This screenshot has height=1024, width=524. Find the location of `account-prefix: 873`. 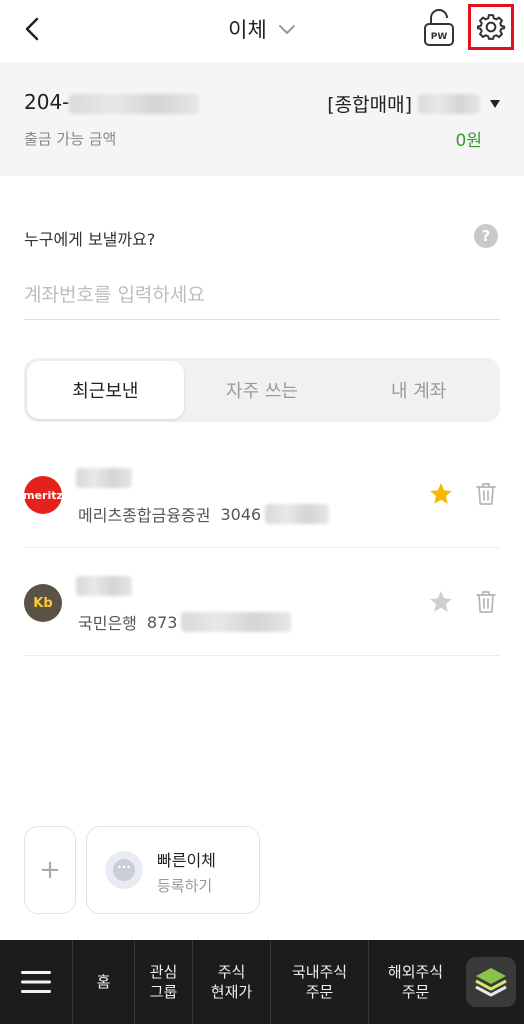

account-prefix: 873 is located at coordinates (162, 622).